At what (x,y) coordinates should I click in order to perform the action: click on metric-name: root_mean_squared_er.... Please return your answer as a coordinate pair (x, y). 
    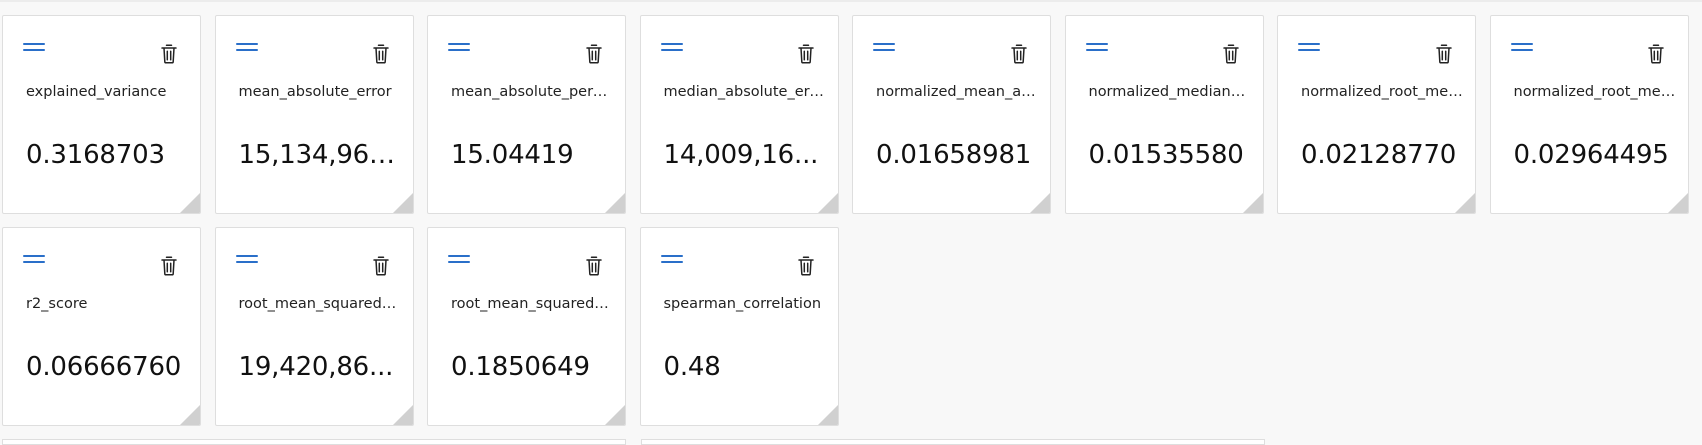
    Looking at the image, I should click on (319, 304).